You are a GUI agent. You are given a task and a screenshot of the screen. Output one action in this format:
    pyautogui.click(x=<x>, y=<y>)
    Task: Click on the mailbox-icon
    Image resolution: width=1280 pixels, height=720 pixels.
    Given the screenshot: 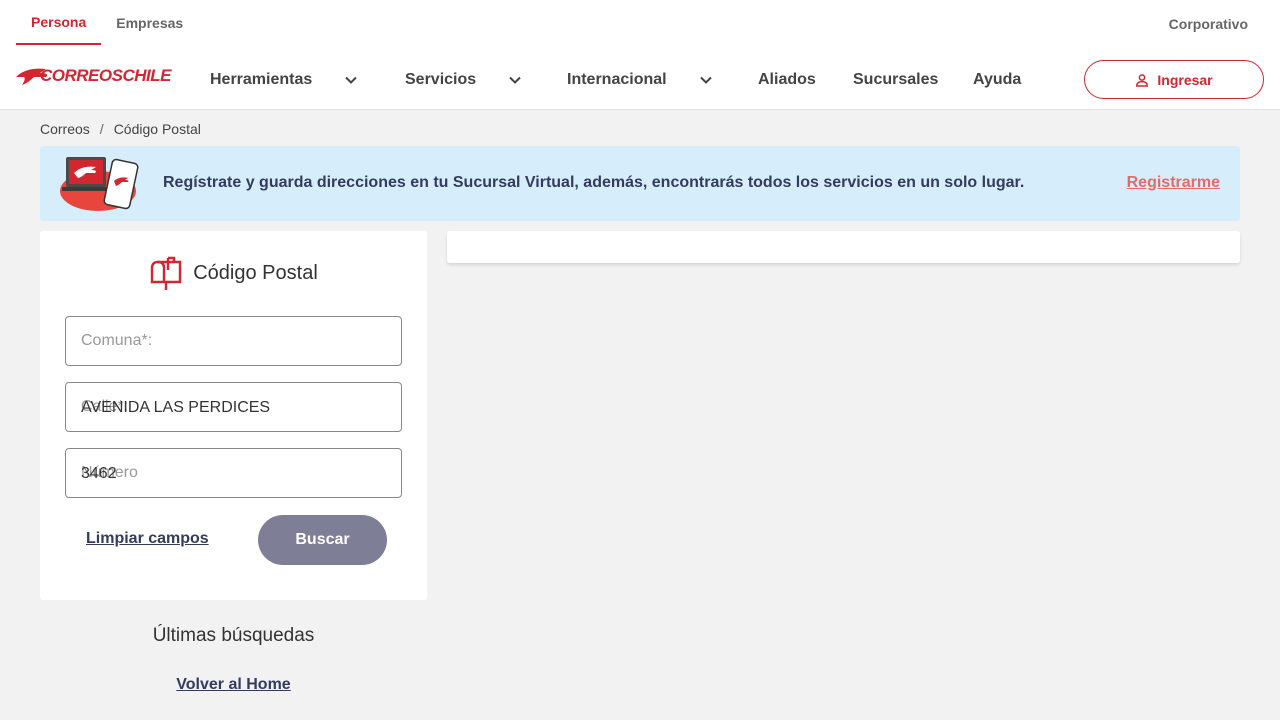 What is the action you would take?
    pyautogui.click(x=166, y=273)
    